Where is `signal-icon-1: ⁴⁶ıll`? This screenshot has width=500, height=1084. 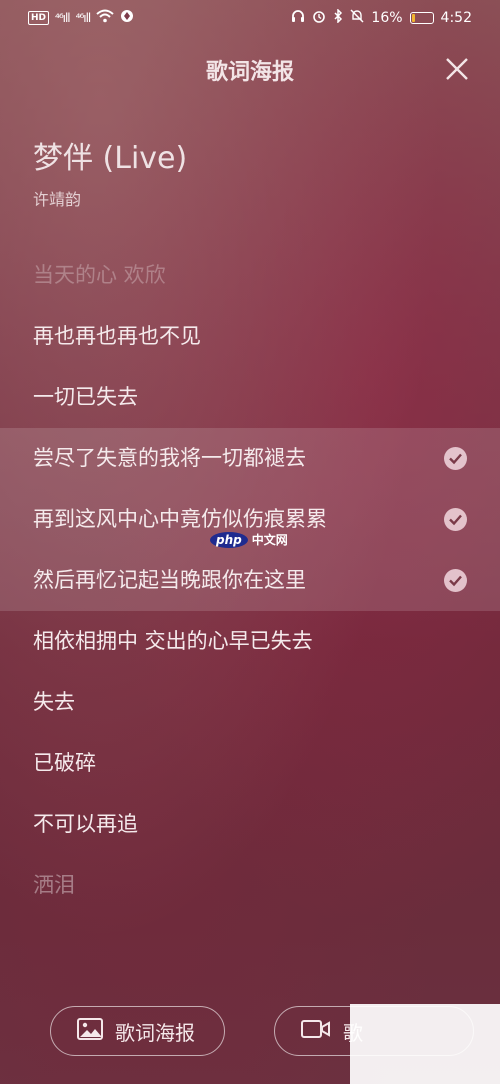
signal-icon-1: ⁴⁶ıll is located at coordinates (63, 18).